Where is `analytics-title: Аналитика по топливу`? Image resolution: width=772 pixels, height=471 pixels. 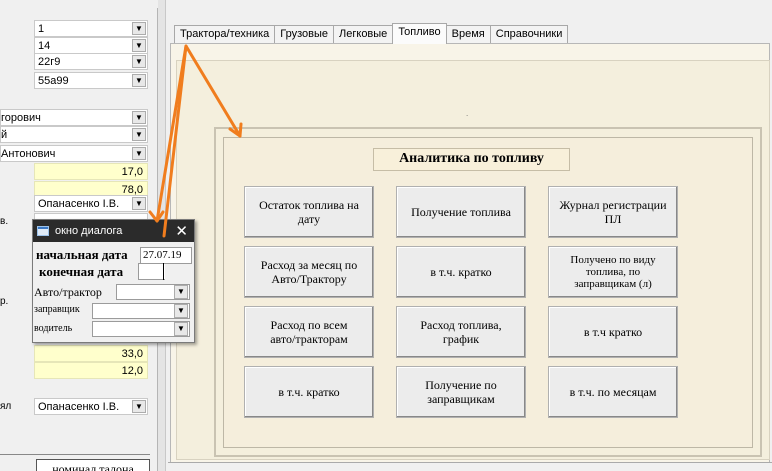
analytics-title: Аналитика по топливу is located at coordinates (471, 159).